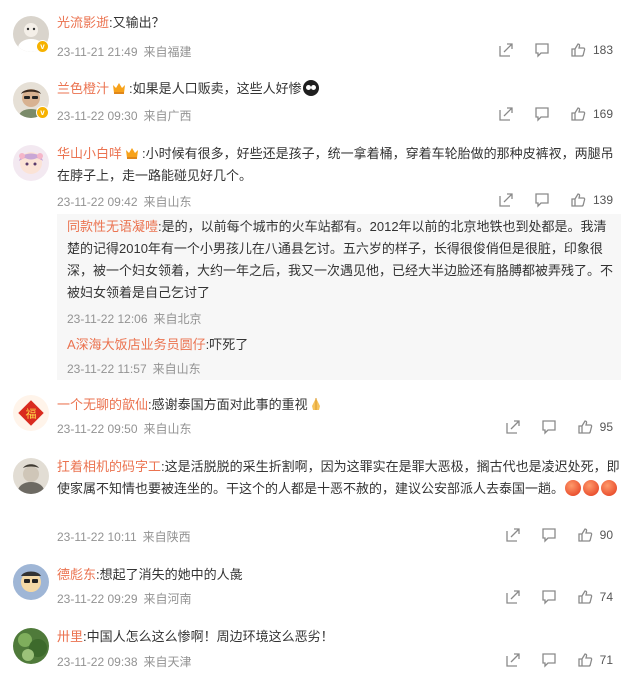  Describe the element at coordinates (595, 427) in the screenshot. I see `like-button: 95` at that location.